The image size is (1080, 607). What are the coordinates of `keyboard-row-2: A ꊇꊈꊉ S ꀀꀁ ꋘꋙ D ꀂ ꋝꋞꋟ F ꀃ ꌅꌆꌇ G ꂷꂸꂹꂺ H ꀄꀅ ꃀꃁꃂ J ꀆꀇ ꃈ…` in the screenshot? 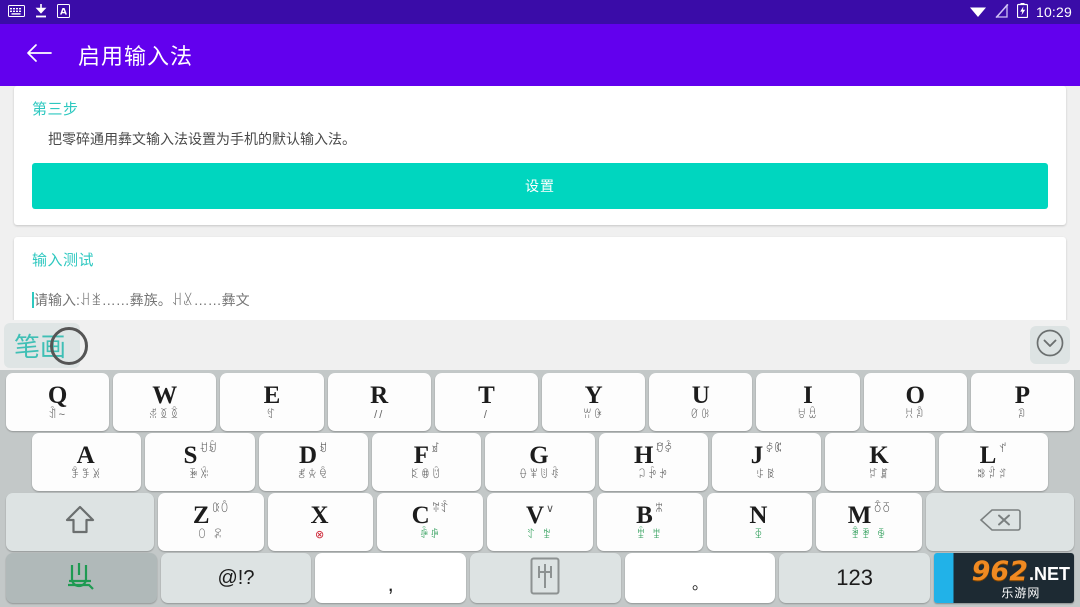 It's located at (540, 462).